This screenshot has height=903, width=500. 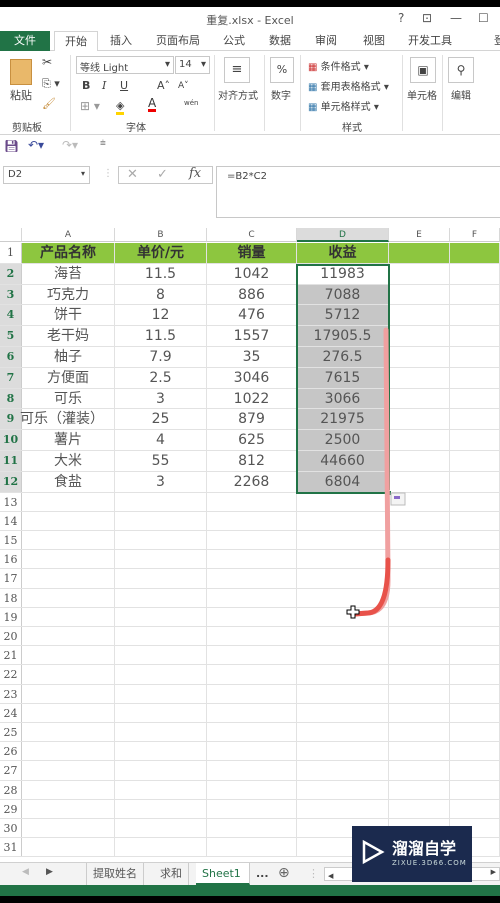 I want to click on cell-B22, so click(x=161, y=674).